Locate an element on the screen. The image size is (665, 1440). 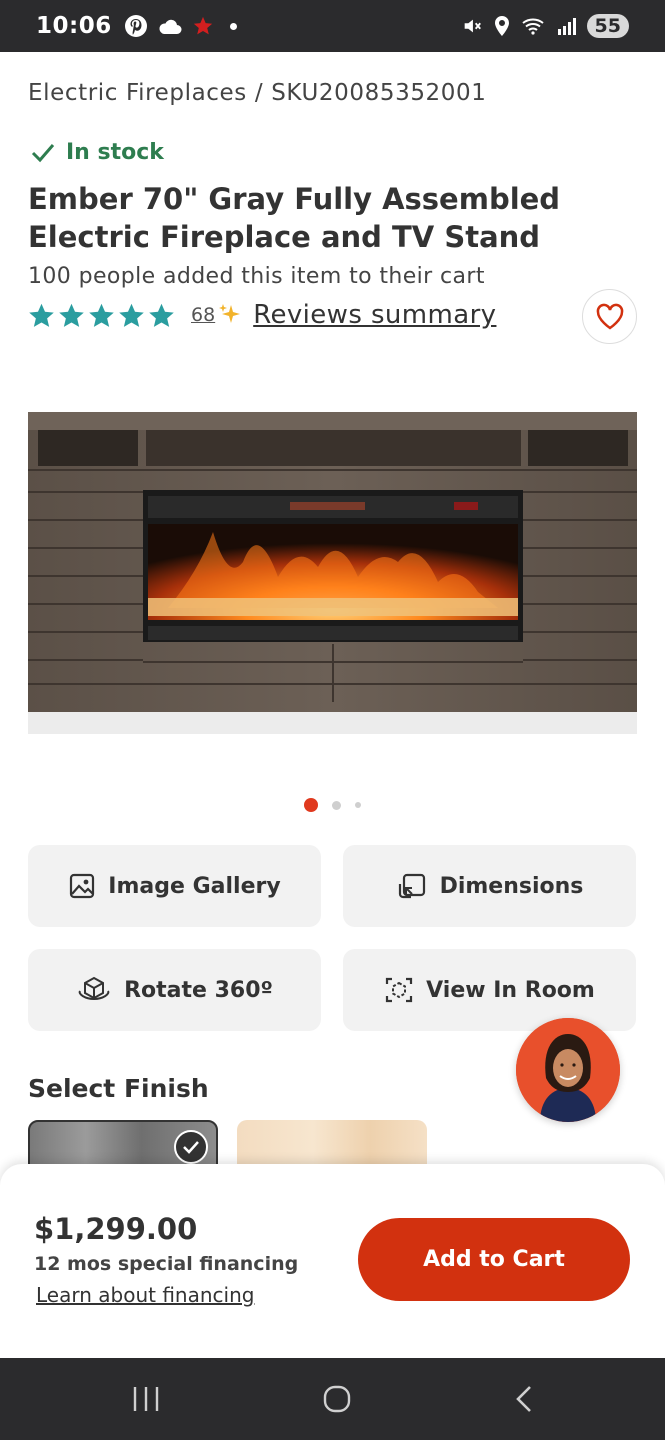
signal-icon is located at coordinates (566, 26).